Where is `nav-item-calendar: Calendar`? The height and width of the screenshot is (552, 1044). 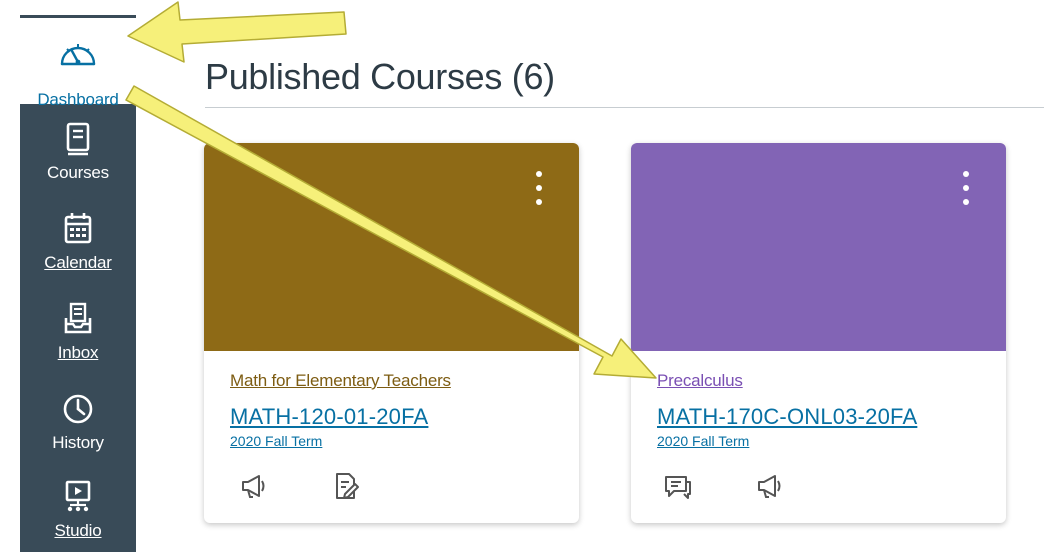
nav-item-calendar: Calendar is located at coordinates (78, 243).